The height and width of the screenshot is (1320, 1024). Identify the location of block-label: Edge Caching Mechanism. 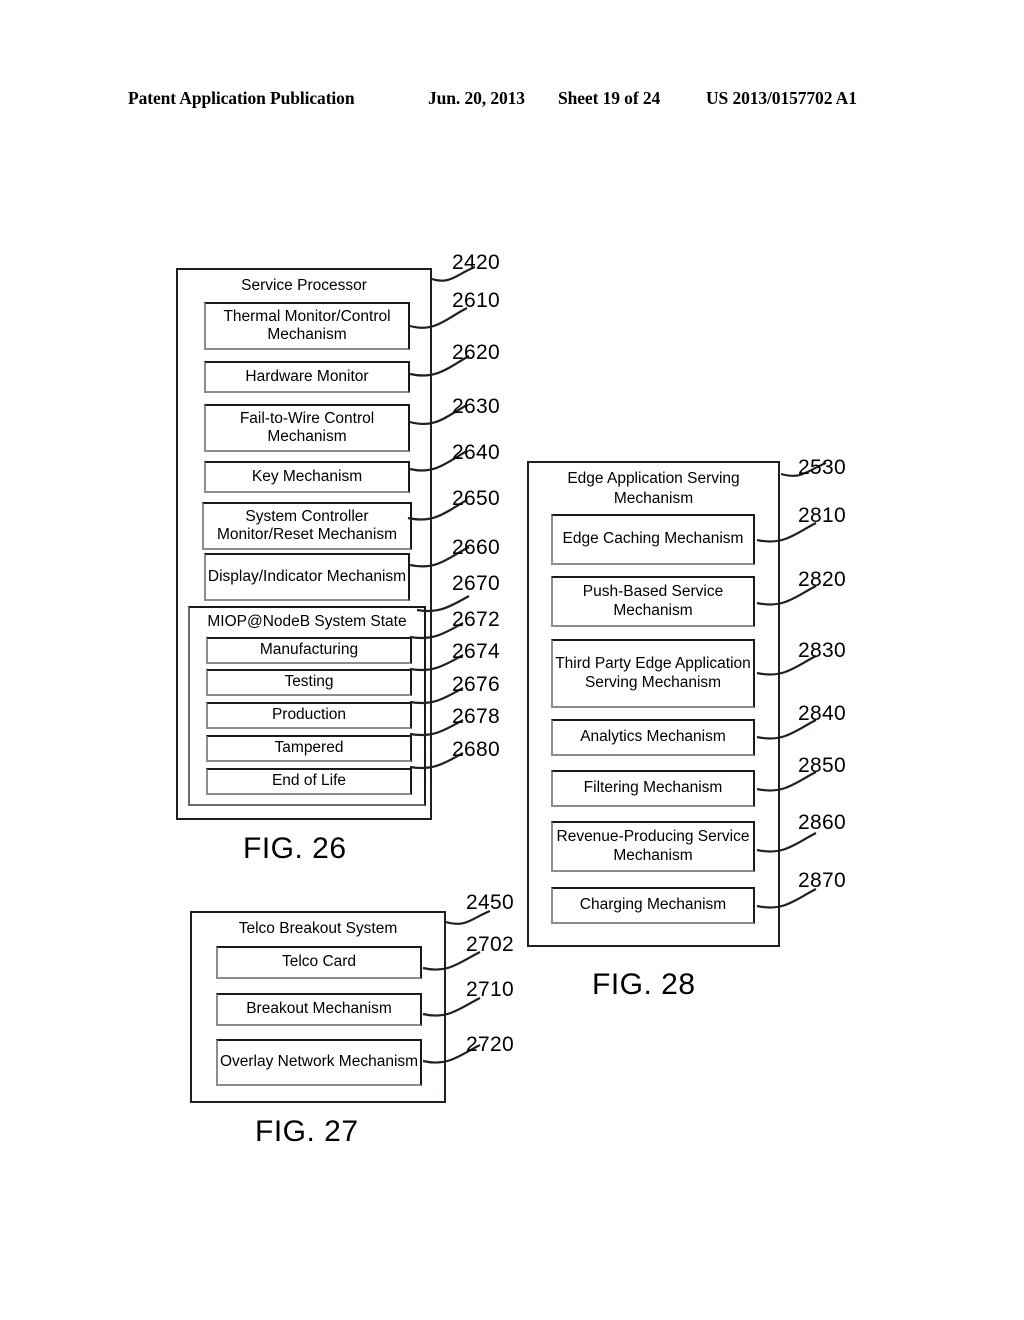
(653, 539).